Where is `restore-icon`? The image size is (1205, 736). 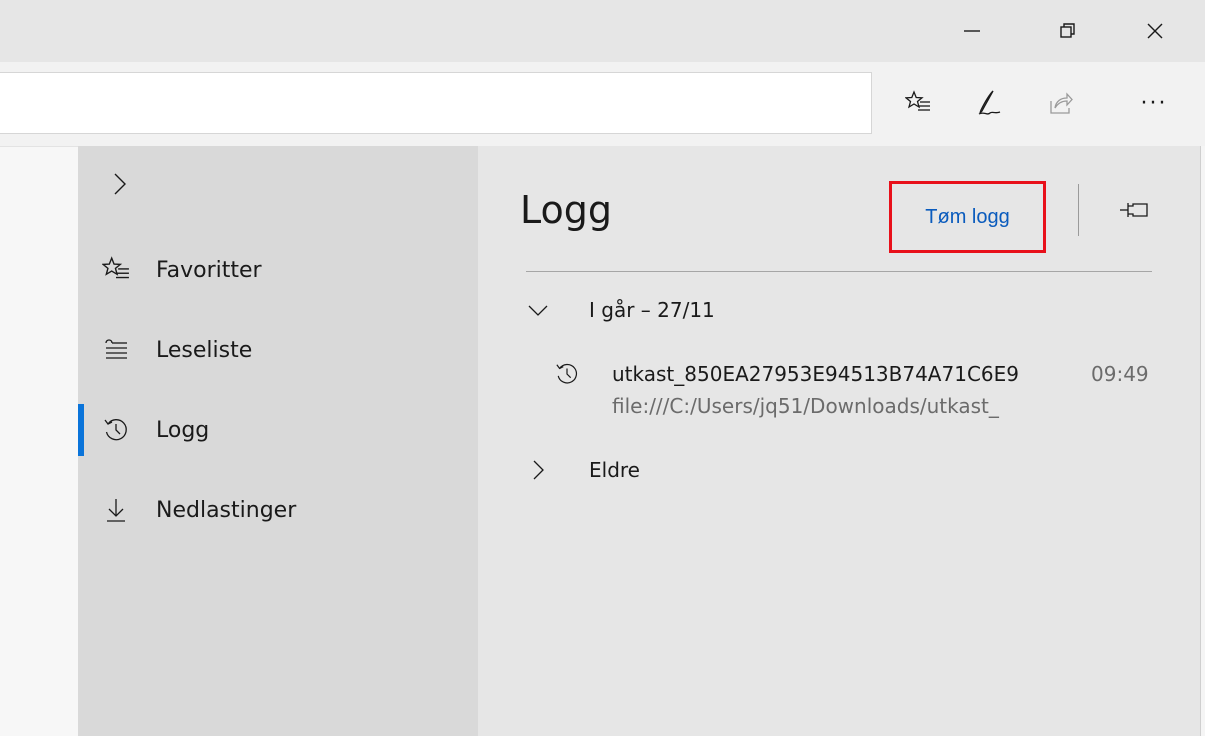 restore-icon is located at coordinates (1067, 30).